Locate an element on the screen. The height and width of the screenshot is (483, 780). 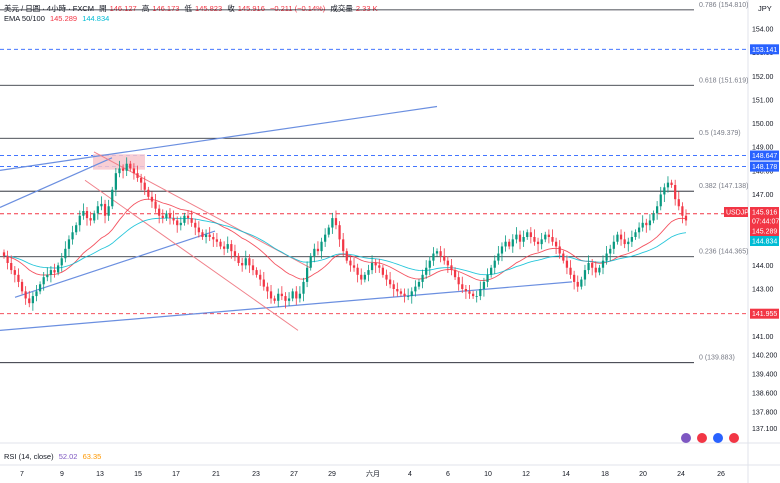
time-axis: 7 9 13 15 17 21 23 27 29 六月 4 6 10 12 14 18 20 24 26 is located at coordinates (372, 473).